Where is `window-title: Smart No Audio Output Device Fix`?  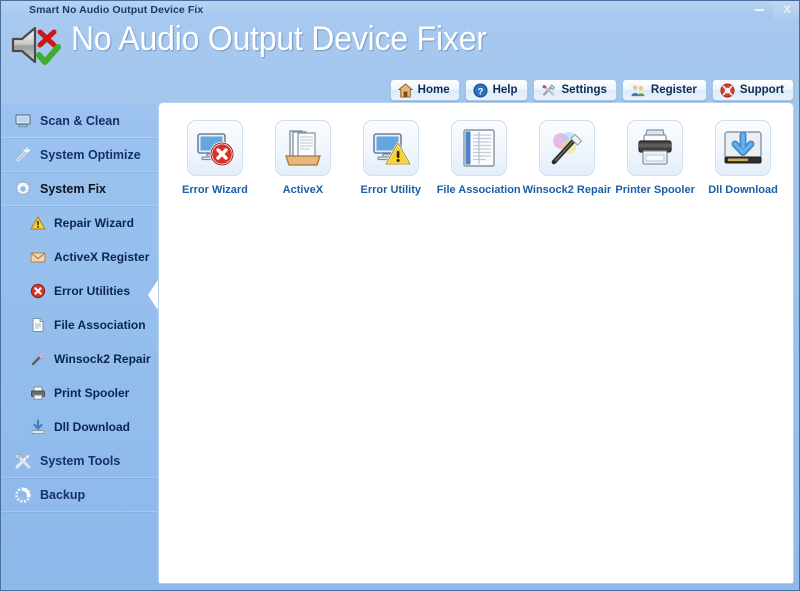 window-title: Smart No Audio Output Device Fix is located at coordinates (116, 10).